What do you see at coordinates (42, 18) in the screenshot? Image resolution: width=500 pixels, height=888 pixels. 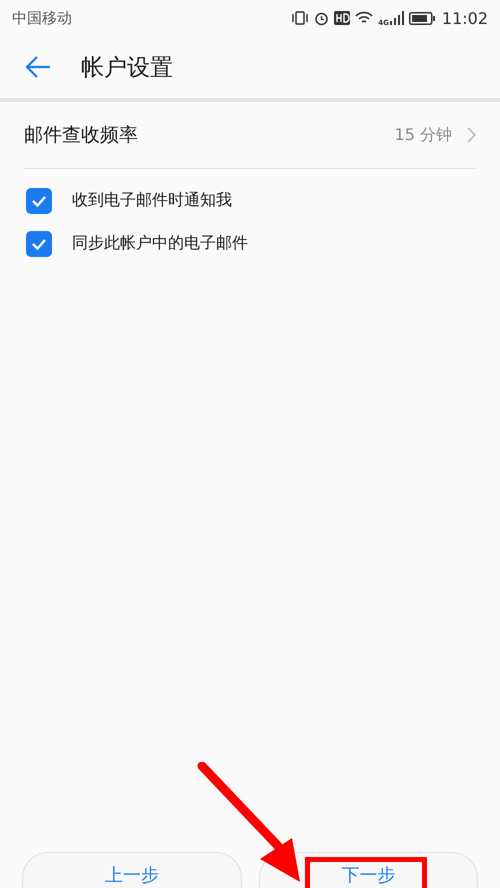 I see `carrier-name: 中国移动` at bounding box center [42, 18].